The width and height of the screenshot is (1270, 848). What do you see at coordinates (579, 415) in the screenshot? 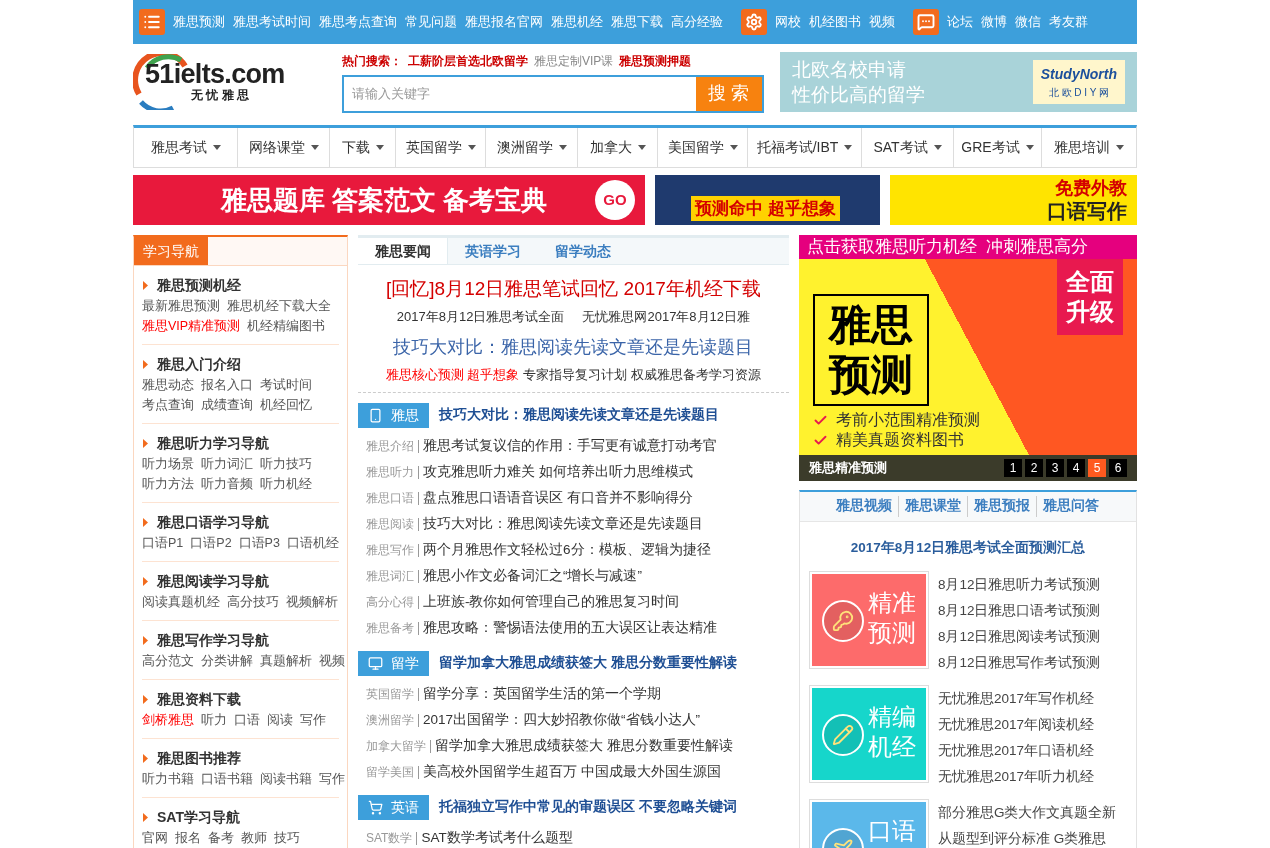
I see `category-headline: 技巧大对比：雅思阅读先读文章还是先读题目` at bounding box center [579, 415].